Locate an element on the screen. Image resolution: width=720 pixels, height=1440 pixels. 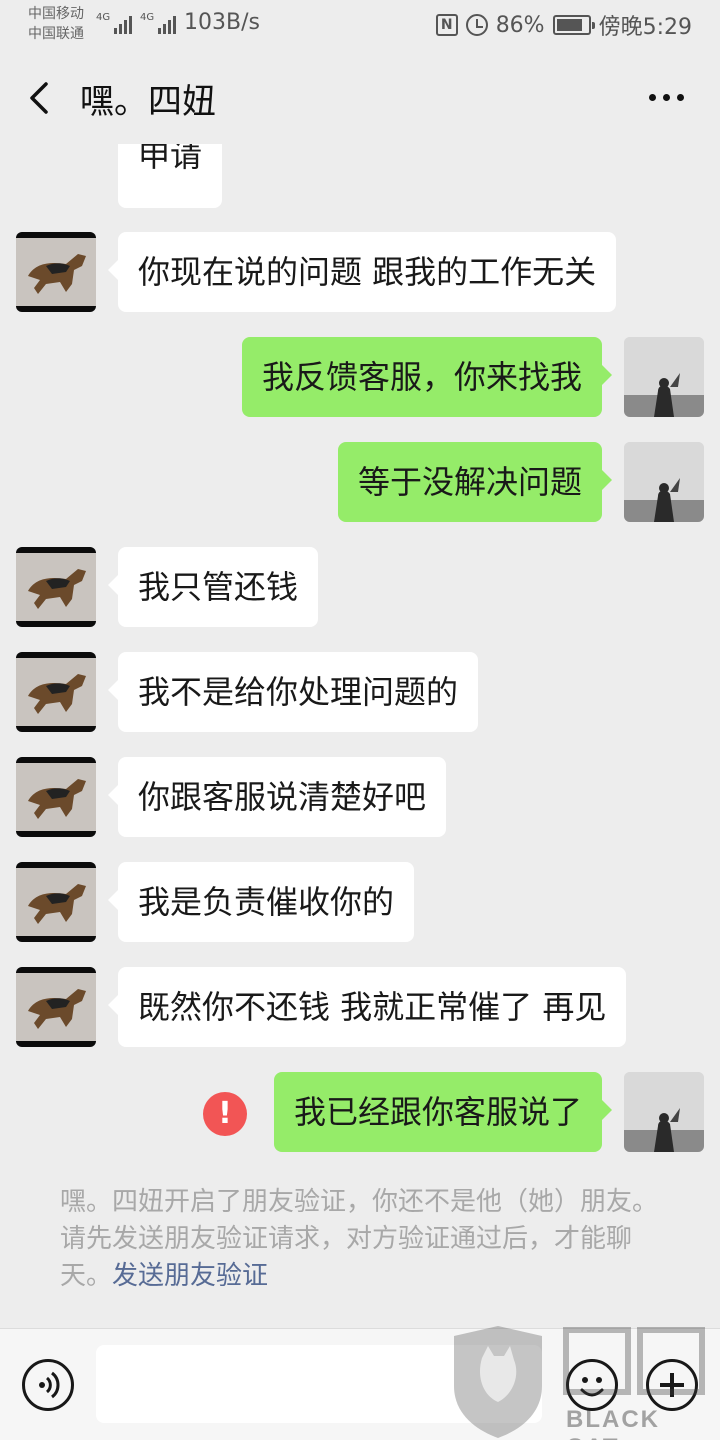
message-row: 我反馈客服，你来找我 is located at coordinates (360, 377).